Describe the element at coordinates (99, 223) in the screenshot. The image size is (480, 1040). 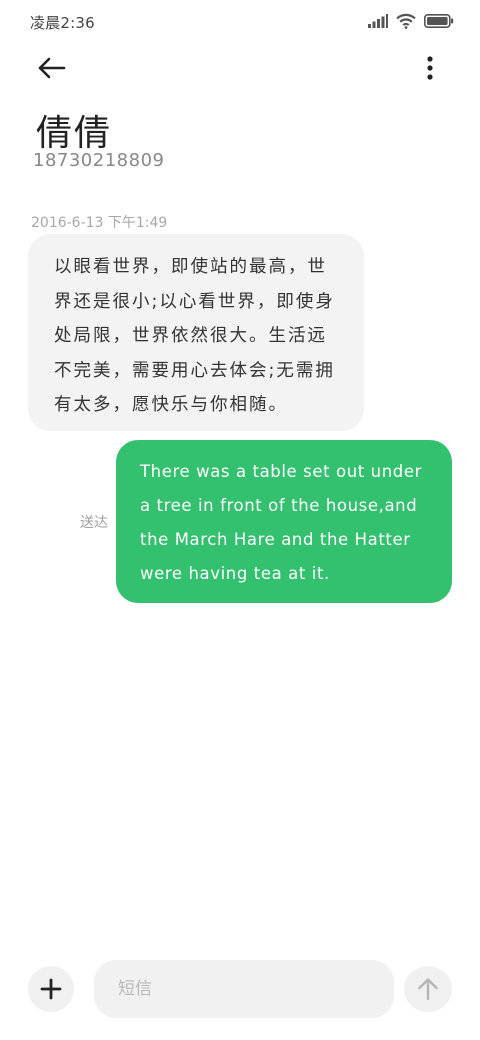
I see `message-timestamp: 2016-6-13 下午1:49` at that location.